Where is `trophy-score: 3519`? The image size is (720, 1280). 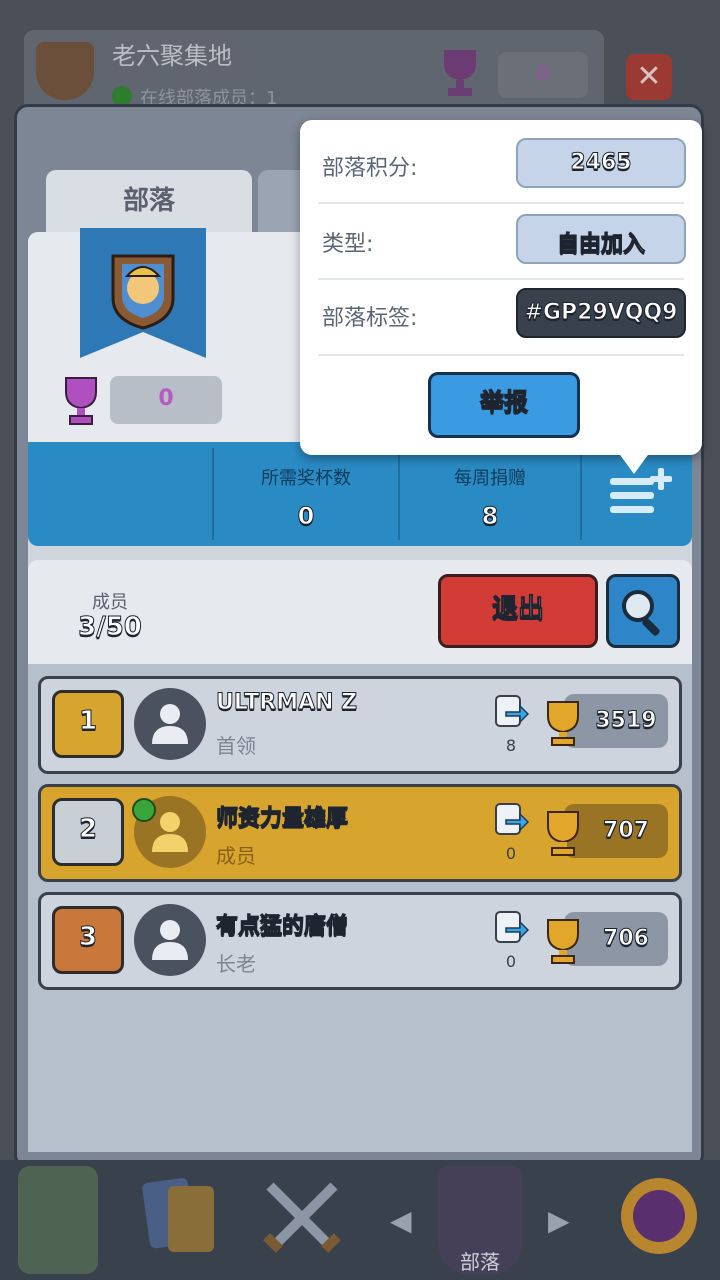 trophy-score: 3519 is located at coordinates (626, 721).